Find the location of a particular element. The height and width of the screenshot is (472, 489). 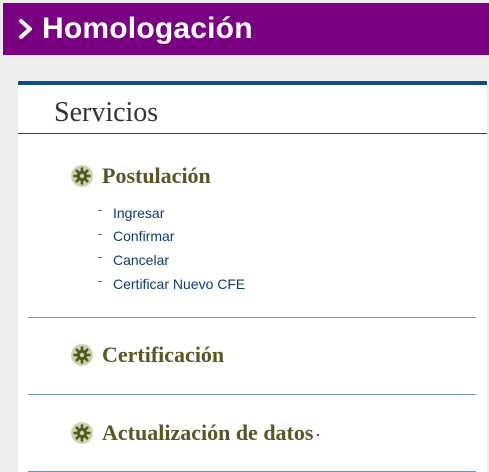

chevron-right-icon is located at coordinates (26, 29).